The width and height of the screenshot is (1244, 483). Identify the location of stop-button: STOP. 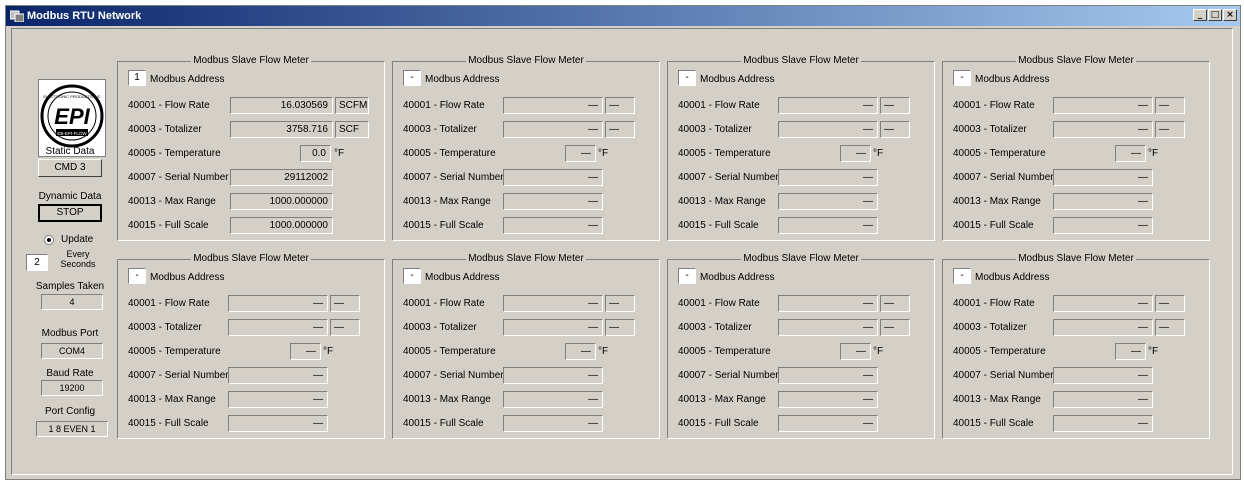
(70, 213).